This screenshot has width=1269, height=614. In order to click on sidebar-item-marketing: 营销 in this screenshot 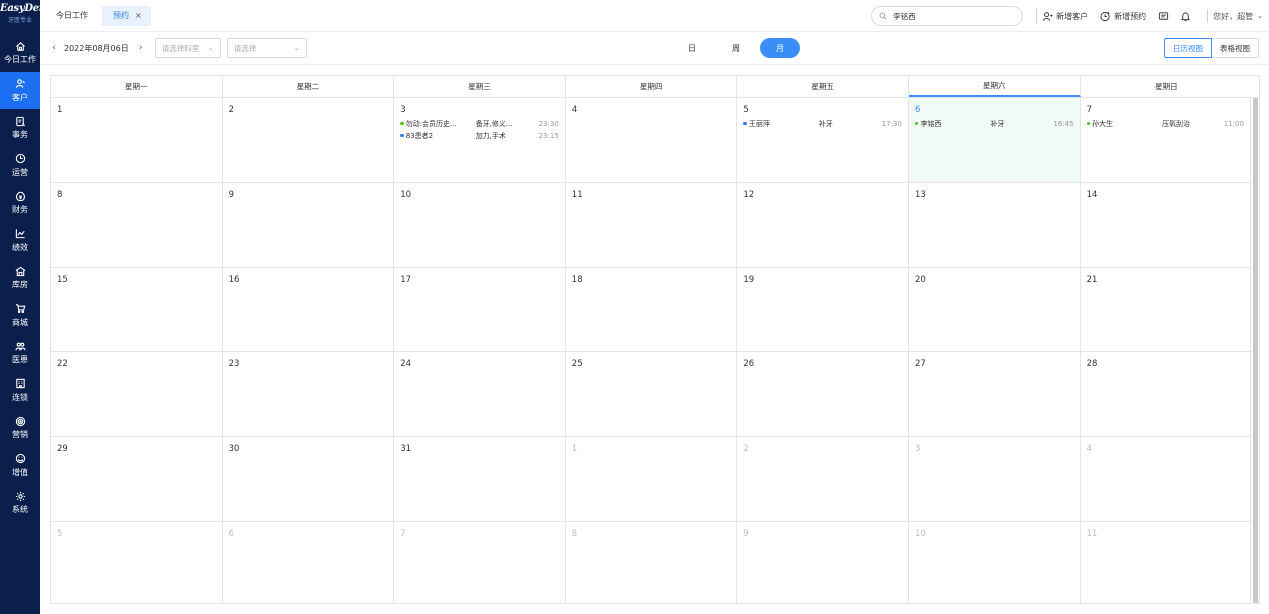, I will do `click(20, 428)`.